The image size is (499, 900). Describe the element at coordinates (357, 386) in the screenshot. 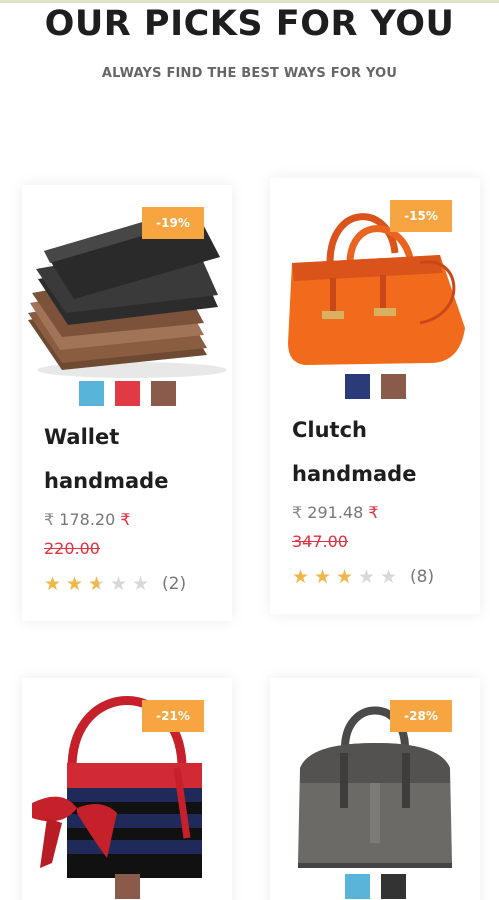

I see `swatch-navy` at that location.